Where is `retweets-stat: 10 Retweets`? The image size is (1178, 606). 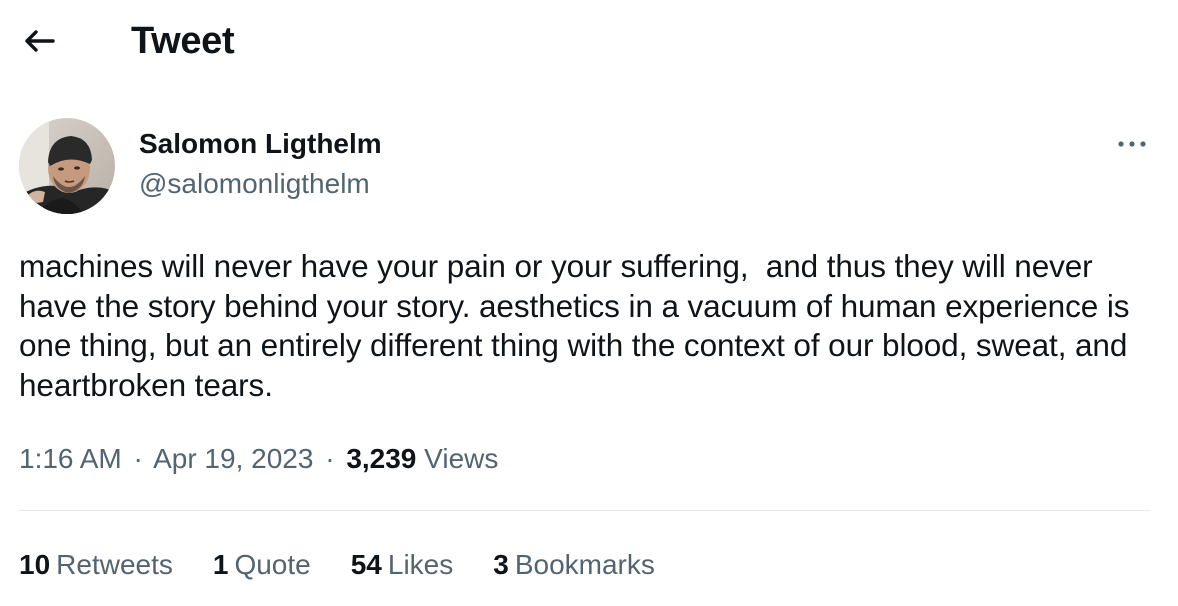
retweets-stat: 10 Retweets is located at coordinates (96, 565).